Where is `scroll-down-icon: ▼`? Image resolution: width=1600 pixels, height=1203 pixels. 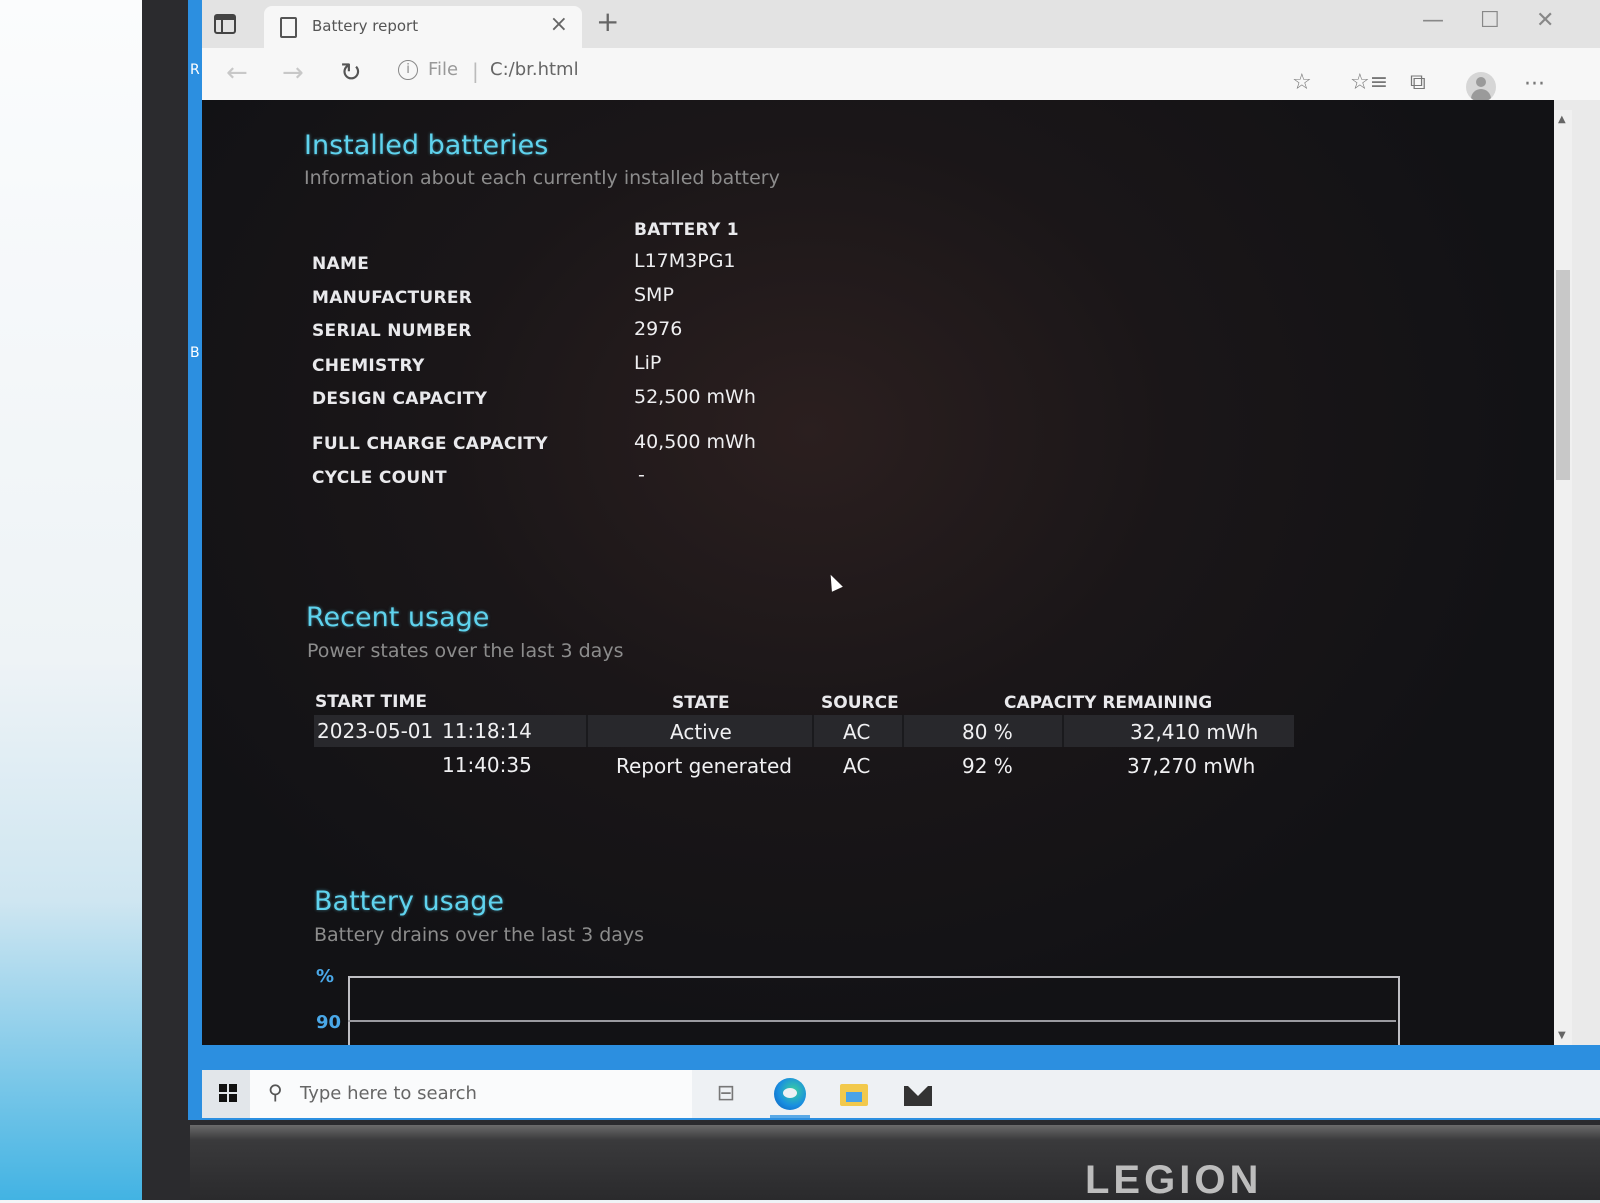 scroll-down-icon: ▼ is located at coordinates (1562, 1035).